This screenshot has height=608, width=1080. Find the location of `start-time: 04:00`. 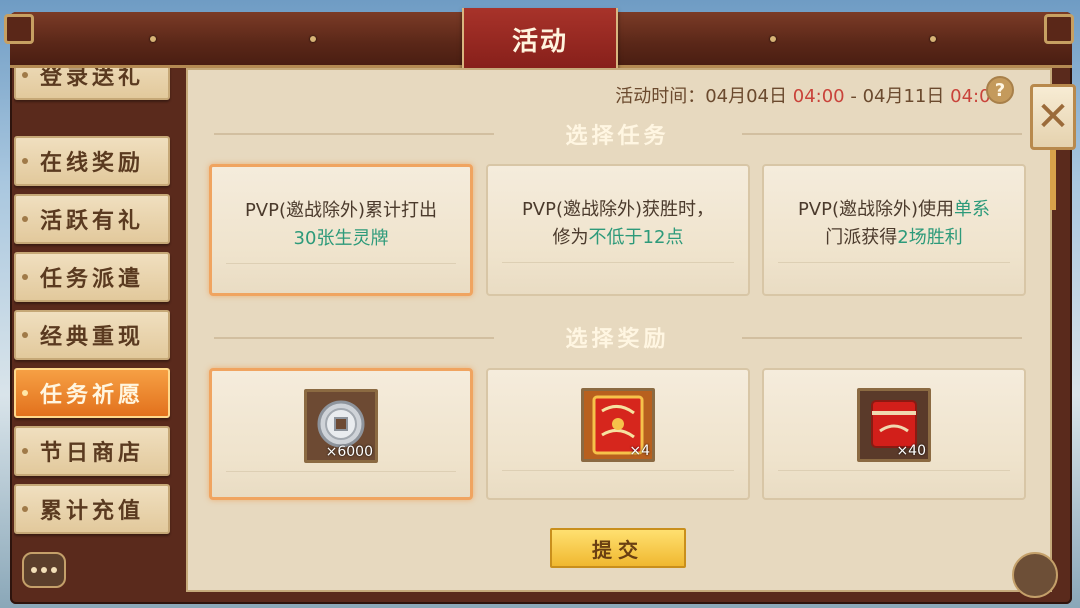

start-time: 04:00 is located at coordinates (818, 96).